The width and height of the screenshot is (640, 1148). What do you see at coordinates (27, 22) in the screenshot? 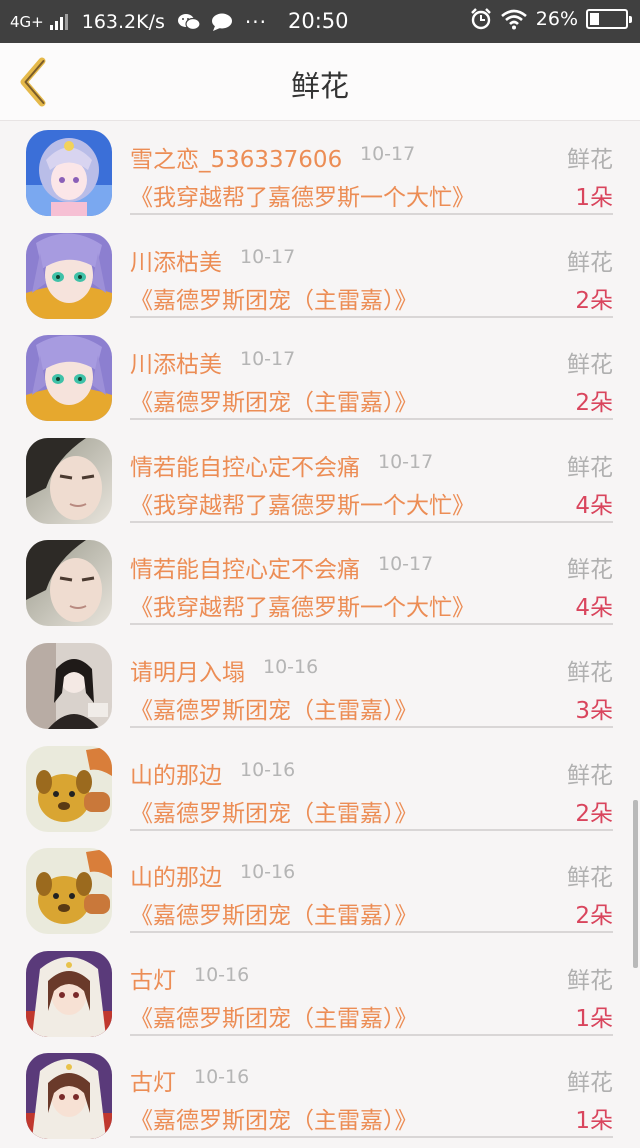
I see `network-type: 4G+` at bounding box center [27, 22].